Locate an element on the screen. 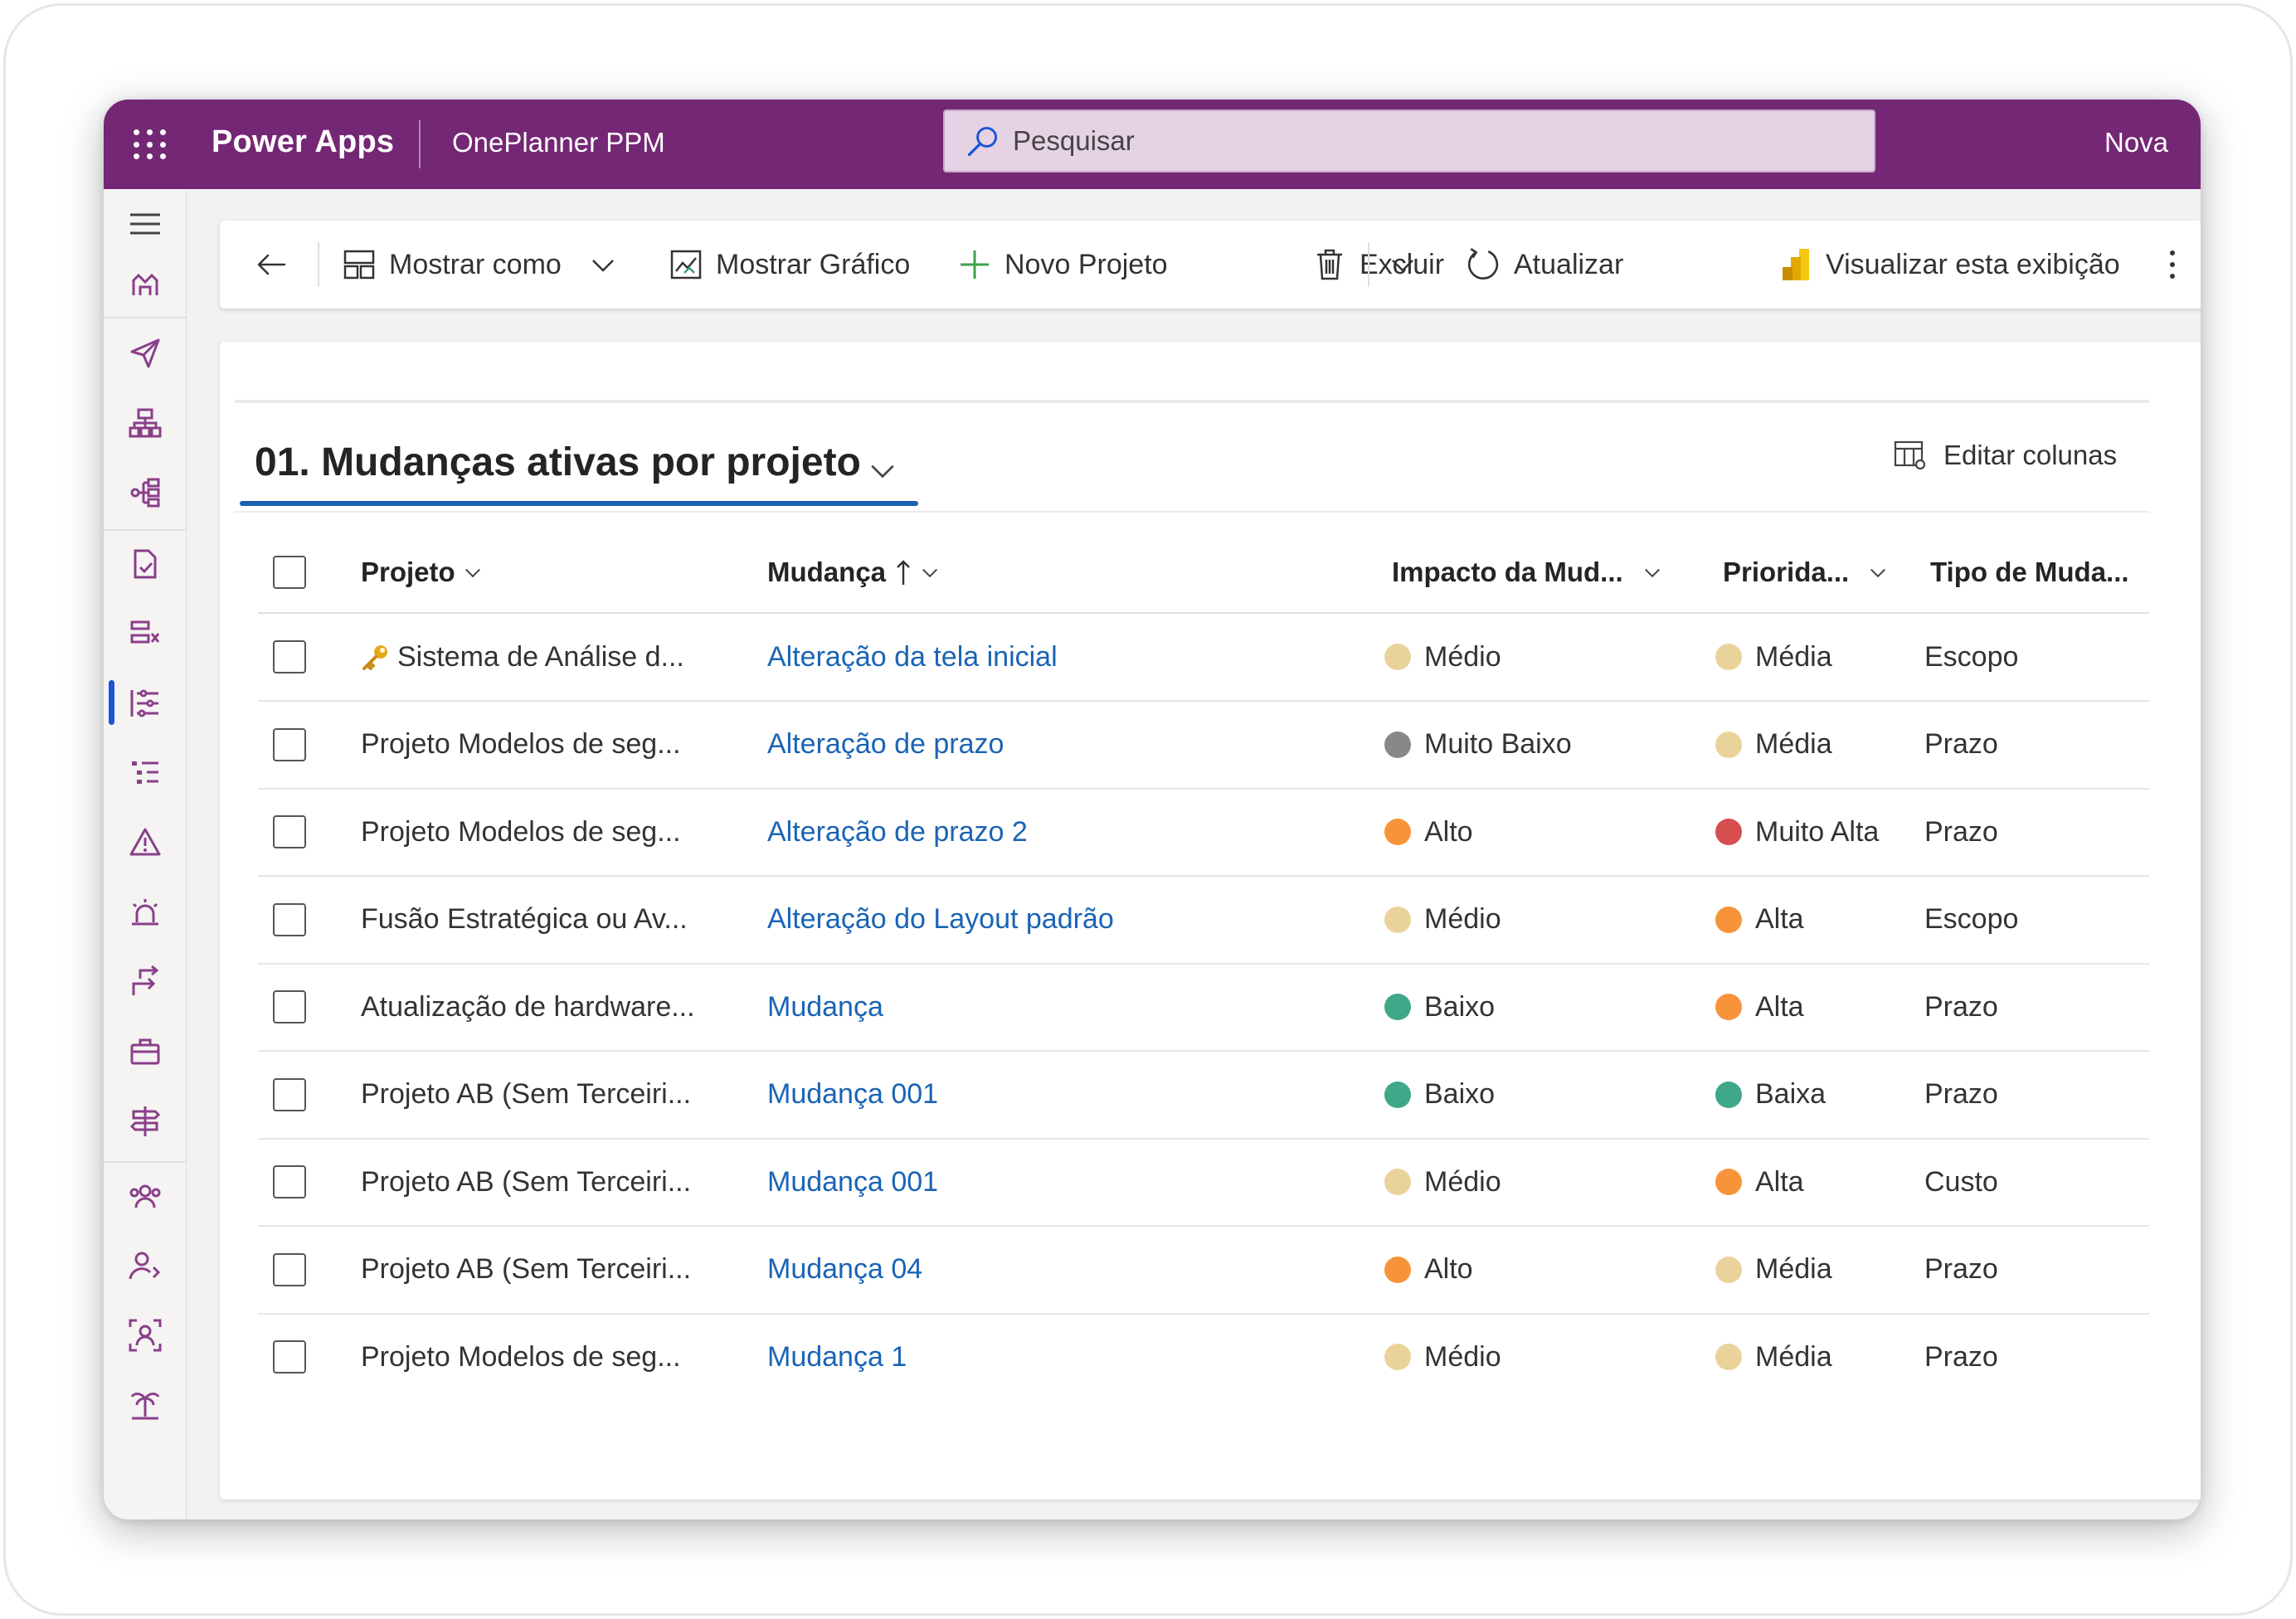 This screenshot has height=1619, width=2296. hamburger-icon is located at coordinates (145, 224).